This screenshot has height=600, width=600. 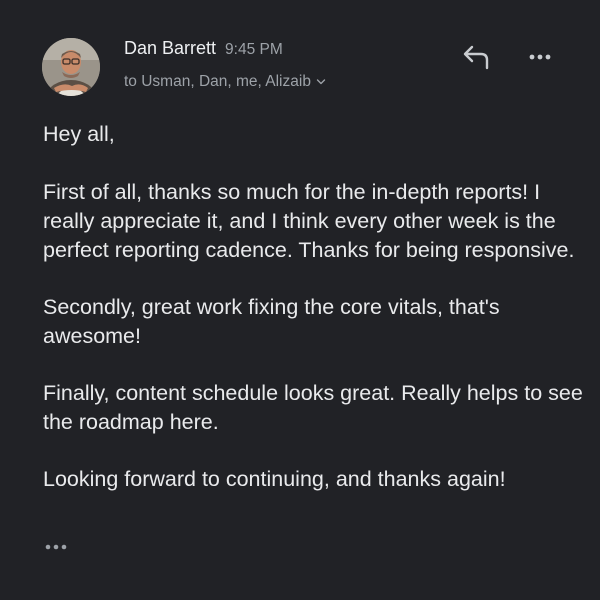 What do you see at coordinates (254, 49) in the screenshot?
I see `sent-time: 9:45 PM` at bounding box center [254, 49].